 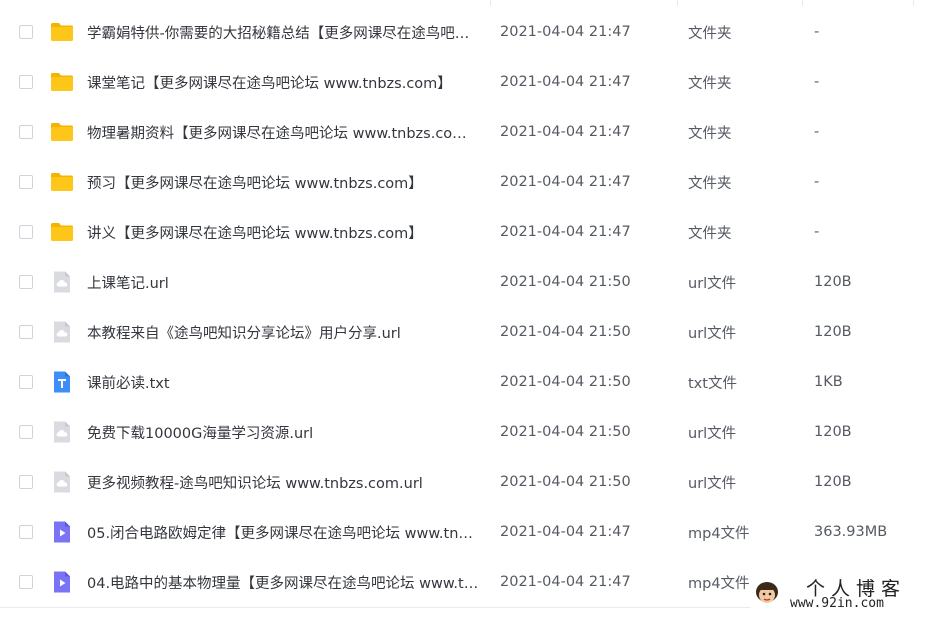 What do you see at coordinates (283, 432) in the screenshot?
I see `file-name: 免费下载10000G海量学习资源.url` at bounding box center [283, 432].